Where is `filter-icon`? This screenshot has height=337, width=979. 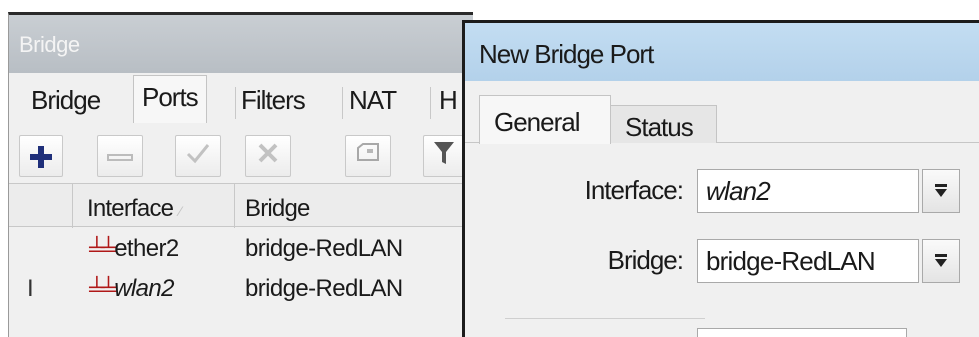 filter-icon is located at coordinates (444, 156).